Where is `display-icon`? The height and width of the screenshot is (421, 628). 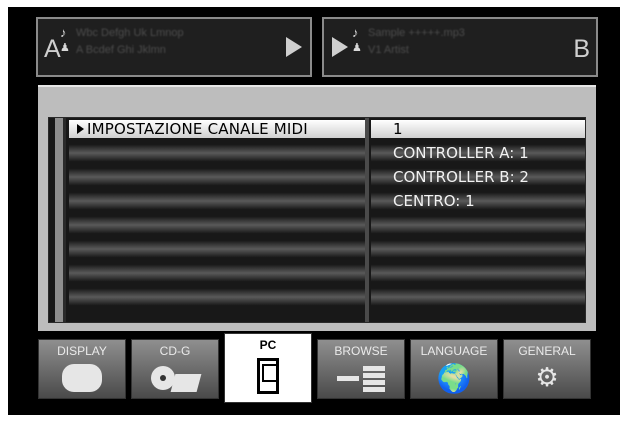 display-icon is located at coordinates (82, 378).